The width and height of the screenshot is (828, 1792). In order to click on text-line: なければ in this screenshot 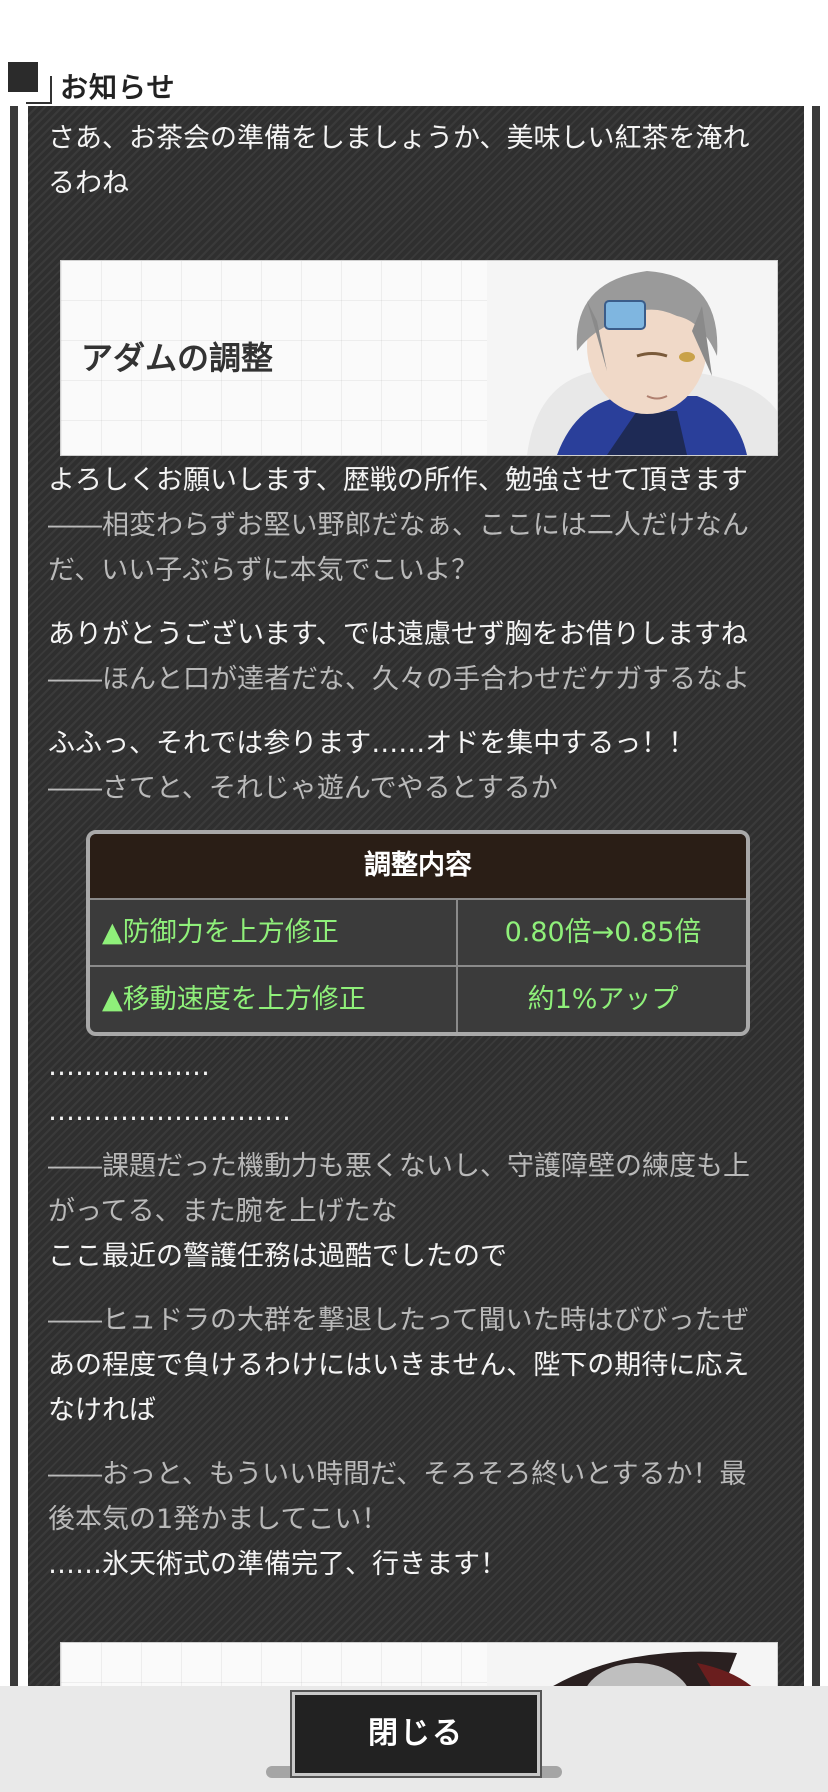, I will do `click(102, 1410)`.